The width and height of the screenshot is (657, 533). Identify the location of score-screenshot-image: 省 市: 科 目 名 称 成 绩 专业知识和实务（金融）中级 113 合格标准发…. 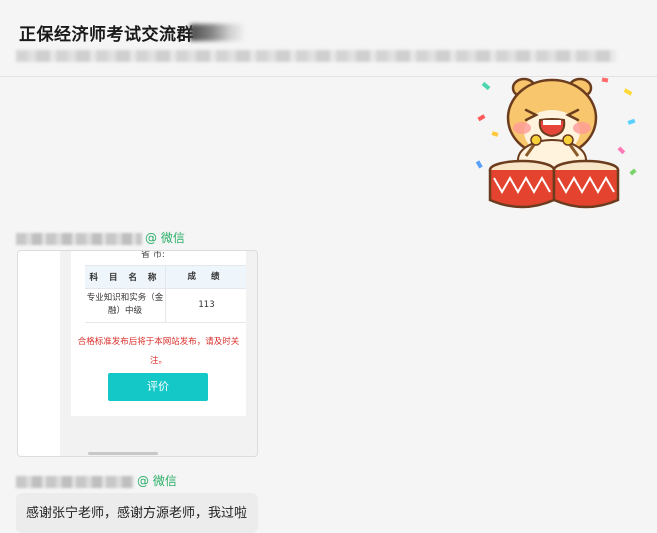
(137, 353).